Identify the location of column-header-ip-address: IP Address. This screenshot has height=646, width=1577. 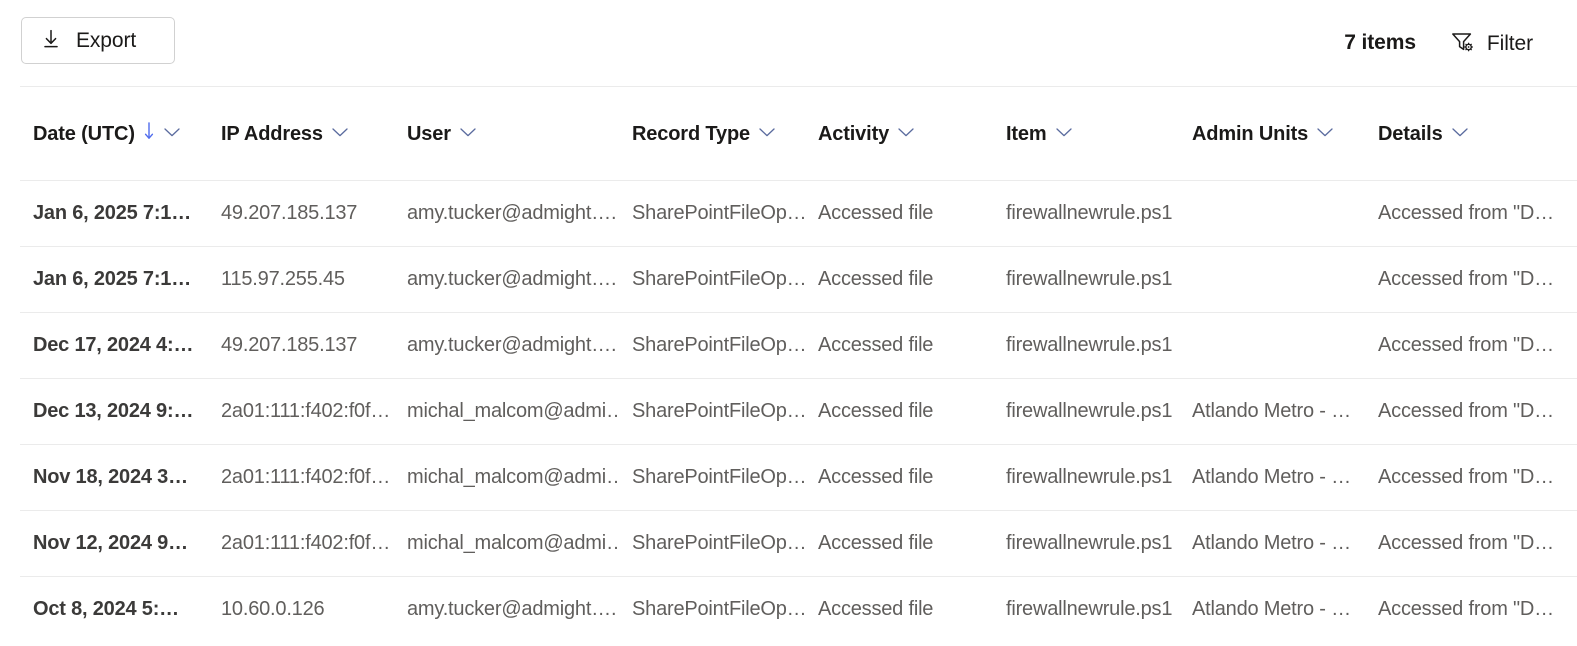
(314, 134).